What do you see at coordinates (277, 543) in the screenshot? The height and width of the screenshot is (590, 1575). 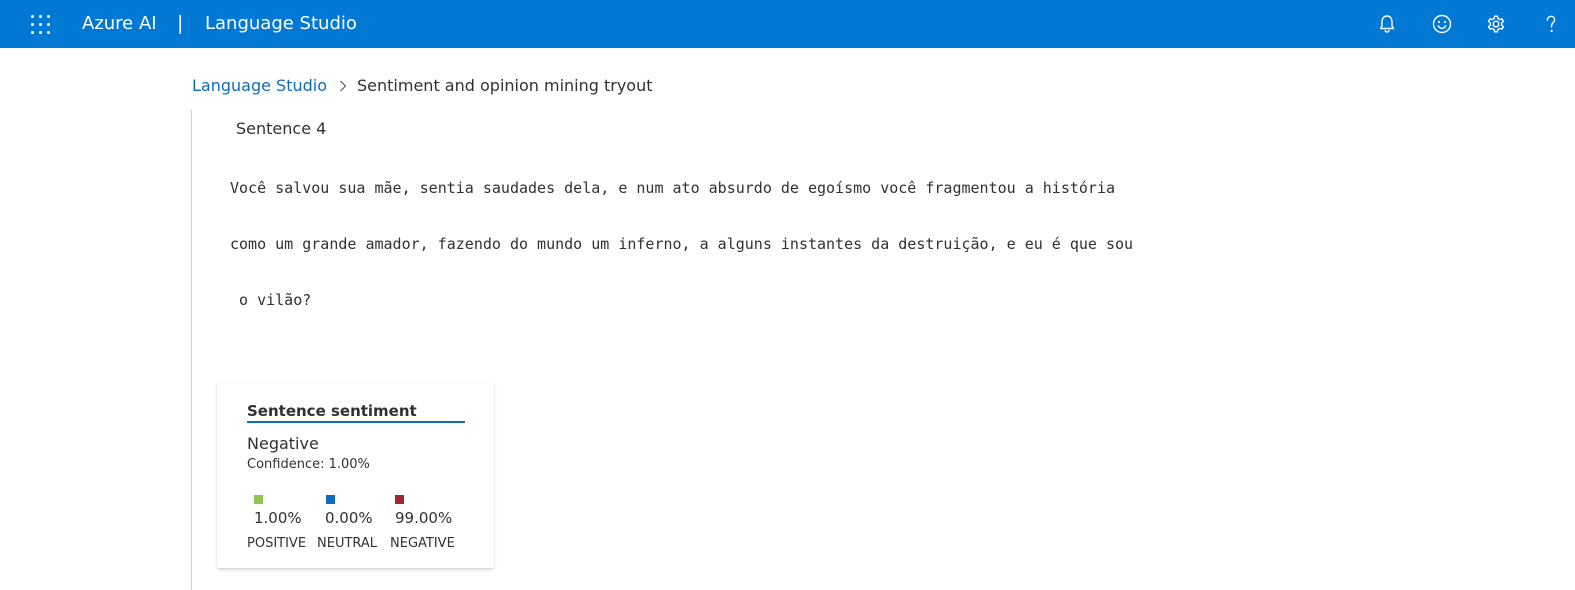 I see `positive-score-name: POSITIVE` at bounding box center [277, 543].